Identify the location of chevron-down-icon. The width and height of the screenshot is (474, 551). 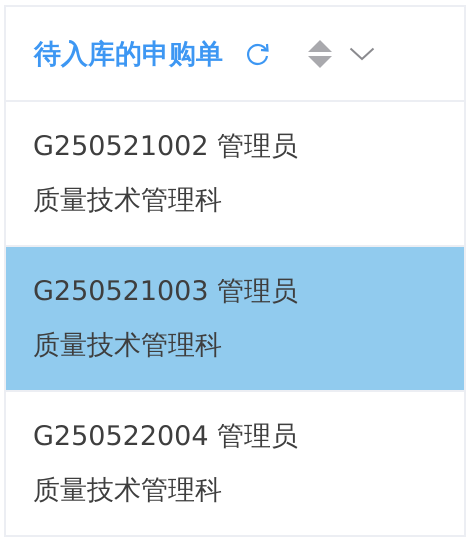
(362, 53).